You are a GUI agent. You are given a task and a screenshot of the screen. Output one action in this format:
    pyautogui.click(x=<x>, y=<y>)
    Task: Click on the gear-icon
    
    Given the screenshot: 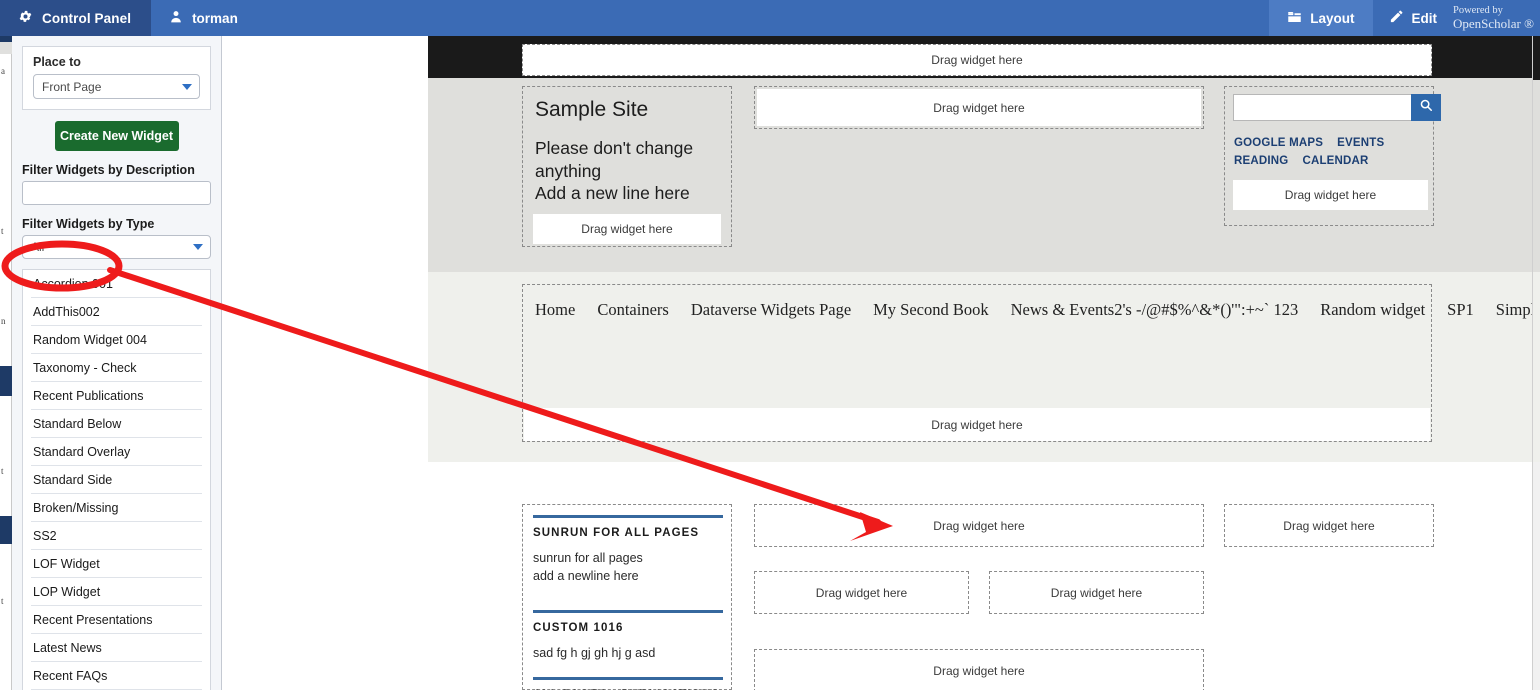 What is the action you would take?
    pyautogui.click(x=25, y=18)
    